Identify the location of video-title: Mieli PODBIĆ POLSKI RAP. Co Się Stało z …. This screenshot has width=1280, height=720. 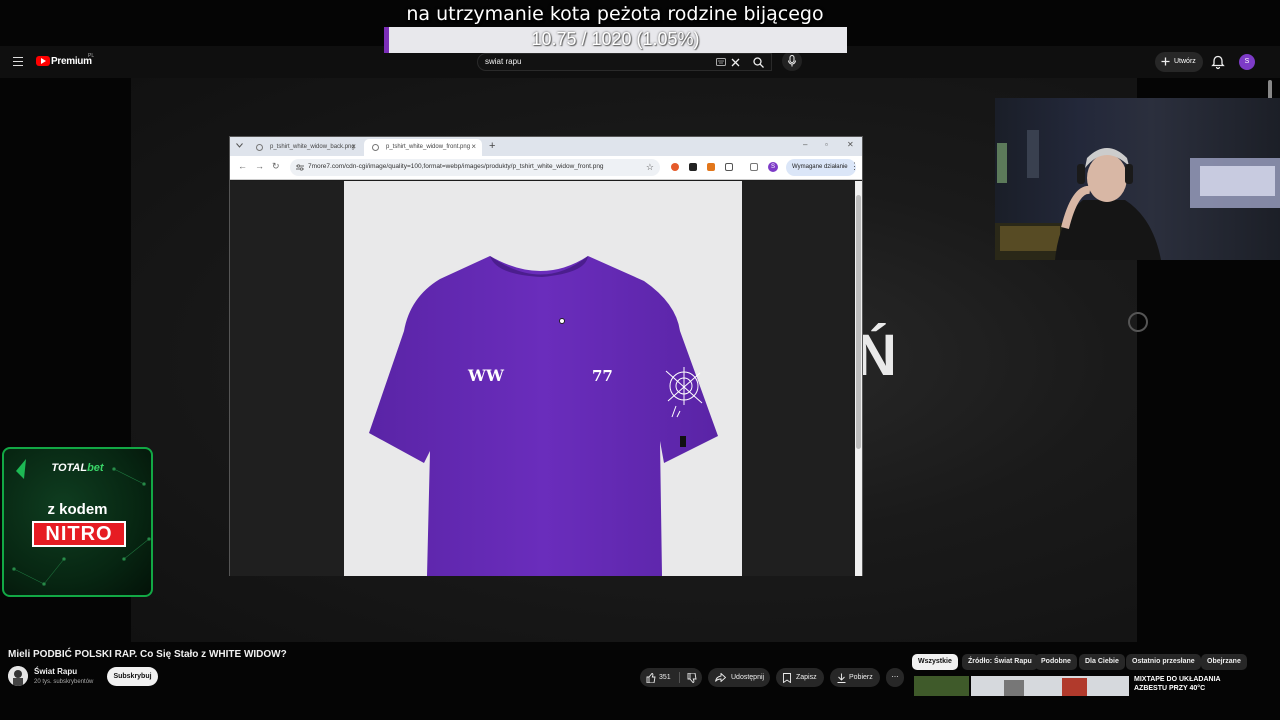
(147, 654).